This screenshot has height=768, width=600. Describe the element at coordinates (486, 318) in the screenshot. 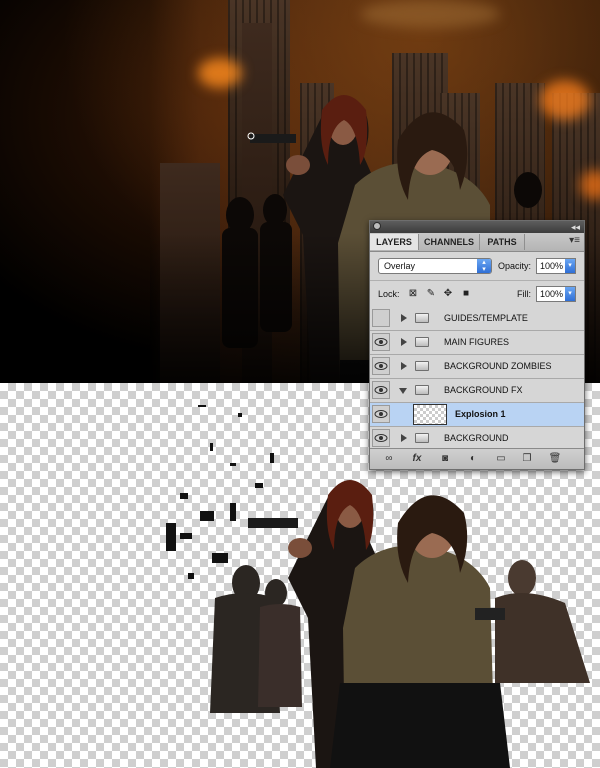

I see `layer-name: GUIDES/TEMPLATE` at that location.